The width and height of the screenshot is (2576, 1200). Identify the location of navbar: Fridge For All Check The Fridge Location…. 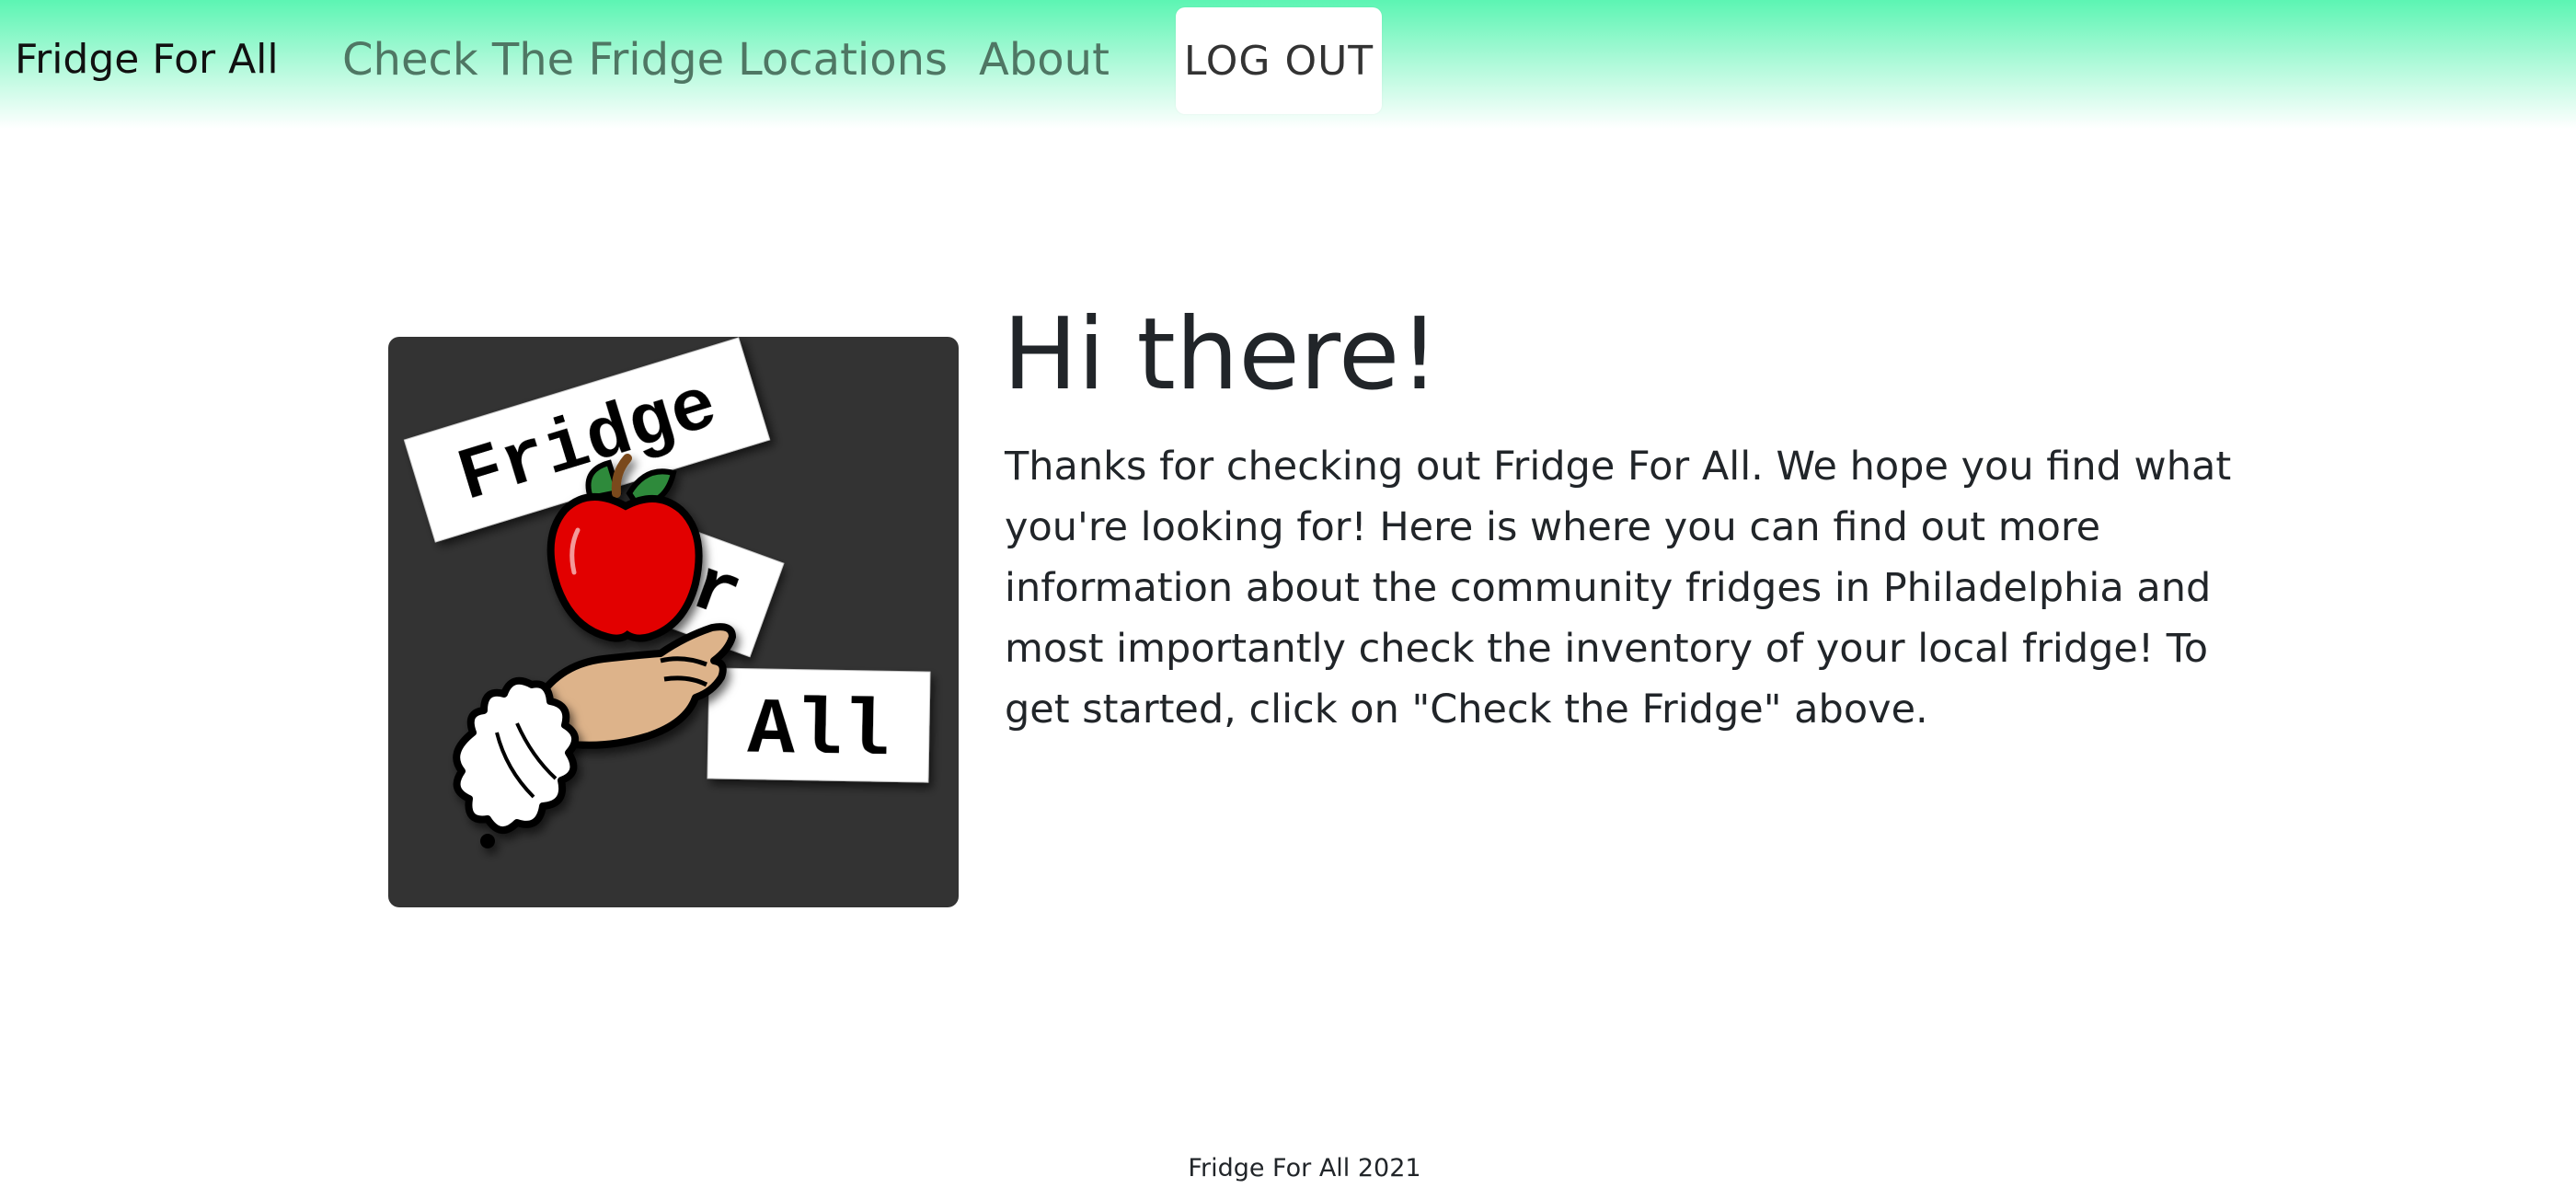
(1288, 64).